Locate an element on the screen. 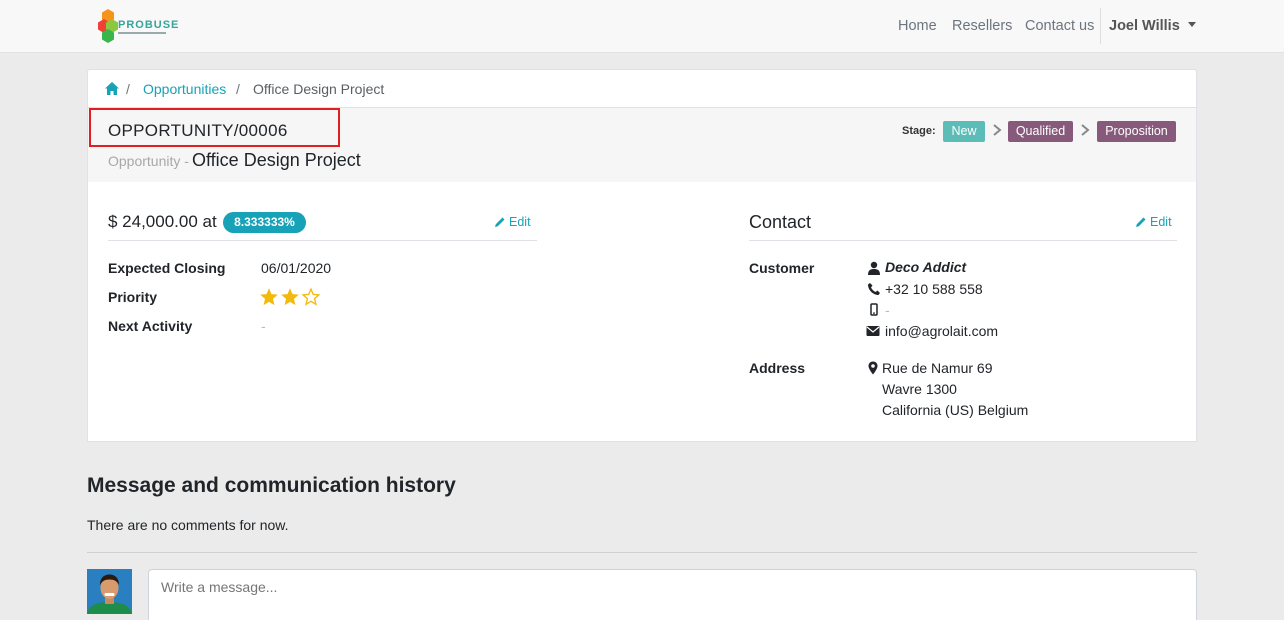 The height and width of the screenshot is (620, 1284). address-line-3: California (US) Belgium is located at coordinates (955, 410).